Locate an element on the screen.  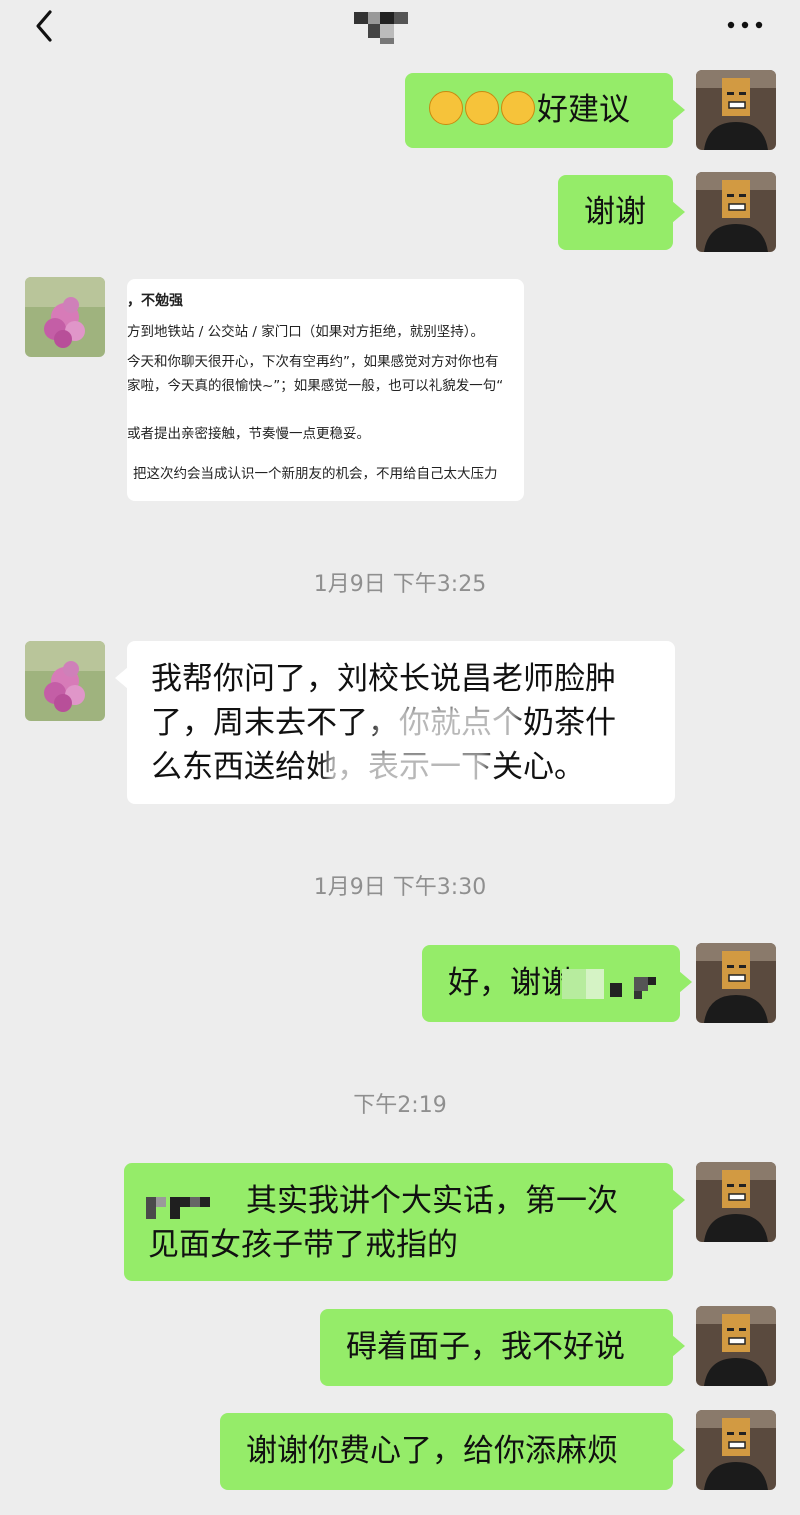
message-bubble-mine: 好建议 is located at coordinates (545, 110).